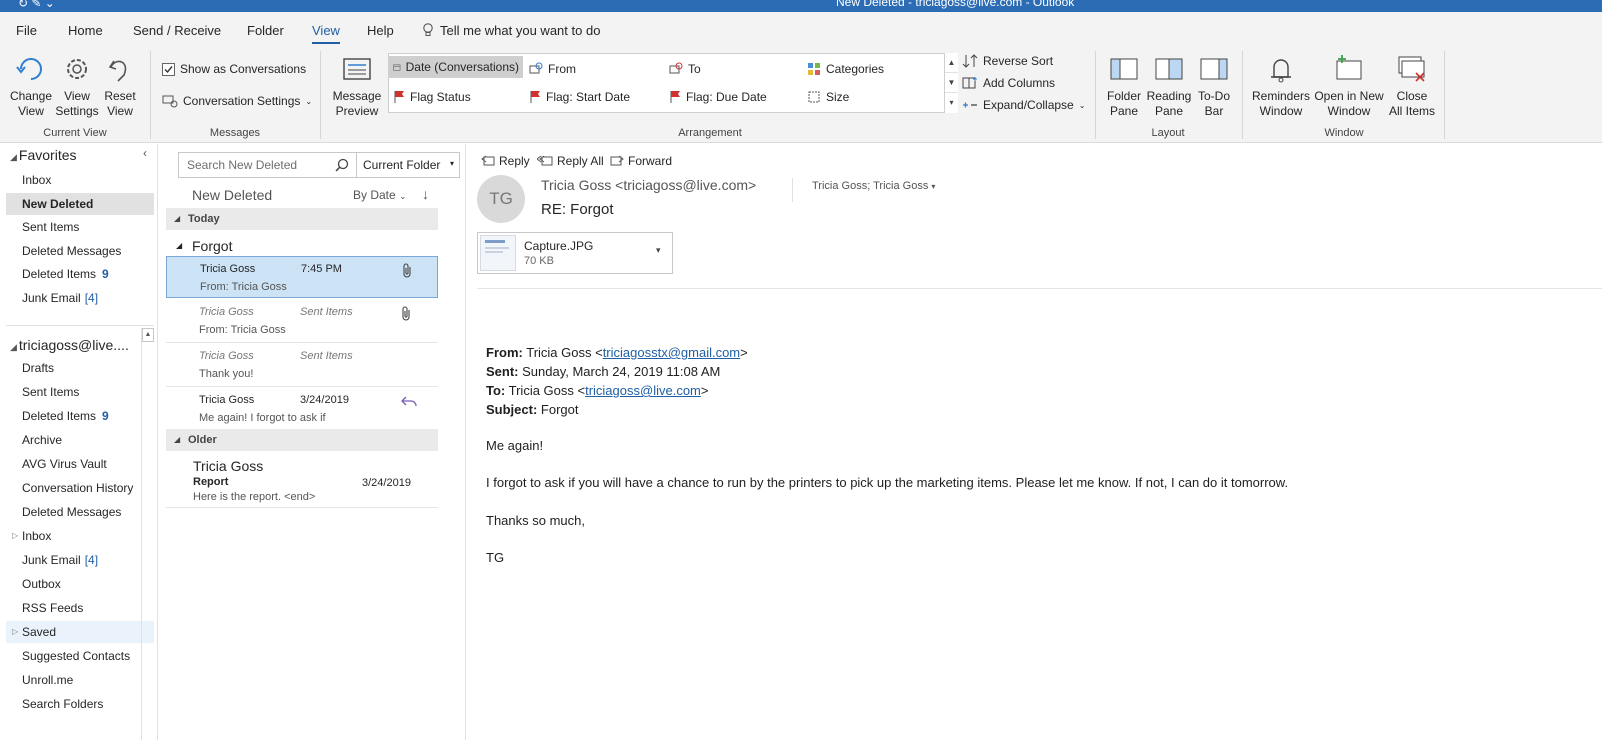 This screenshot has width=1602, height=740. What do you see at coordinates (72, 250) in the screenshot?
I see `folder-name: Deleted Messages` at bounding box center [72, 250].